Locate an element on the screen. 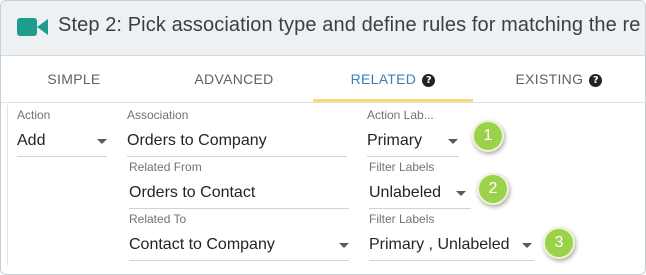 This screenshot has width=646, height=275. action-label: Action is located at coordinates (34, 115).